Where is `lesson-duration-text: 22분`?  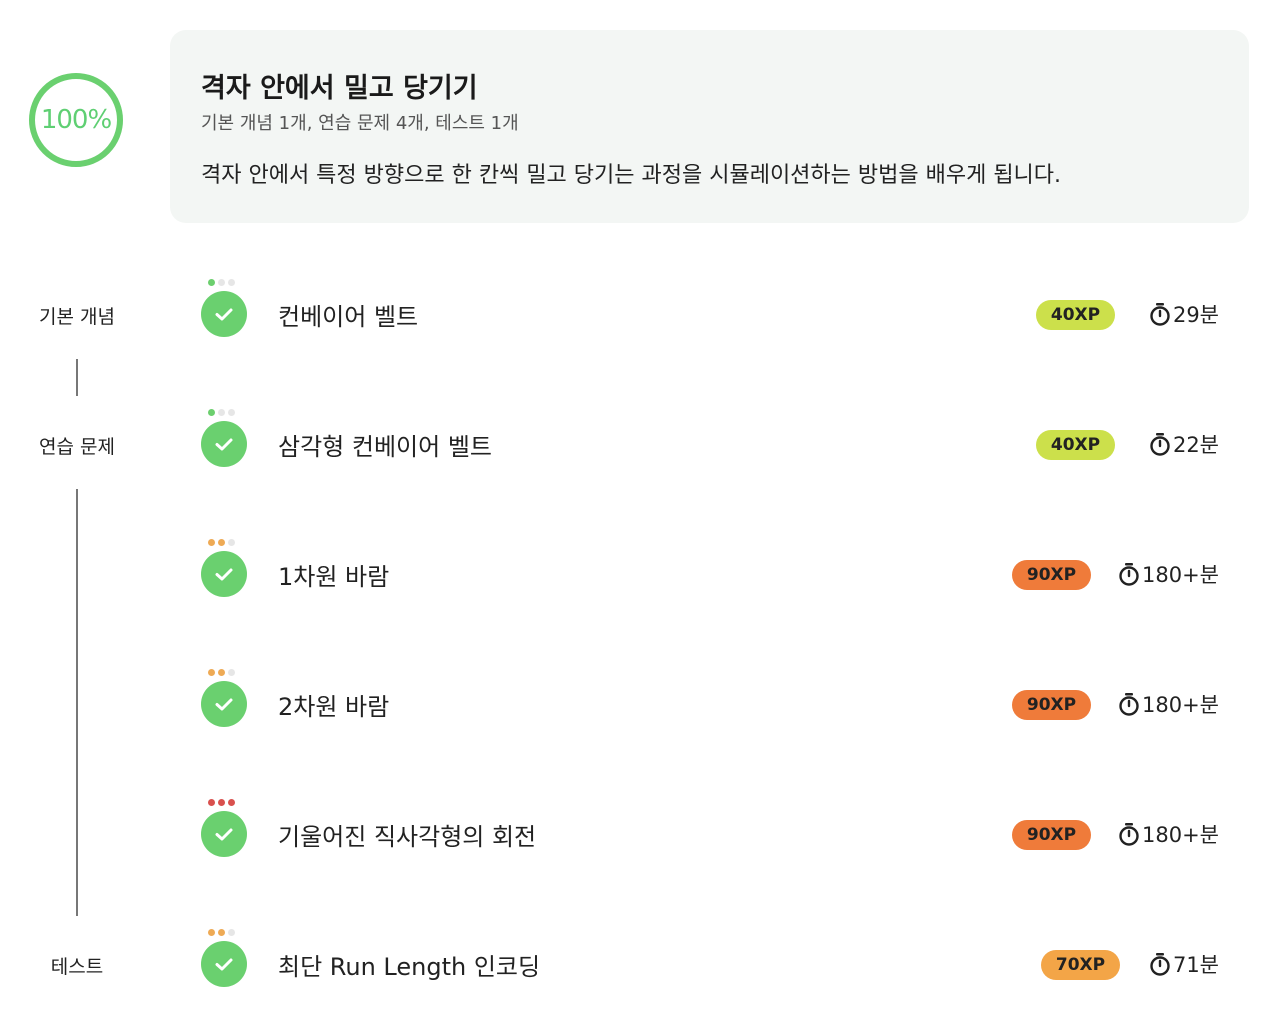
lesson-duration-text: 22분 is located at coordinates (1195, 445).